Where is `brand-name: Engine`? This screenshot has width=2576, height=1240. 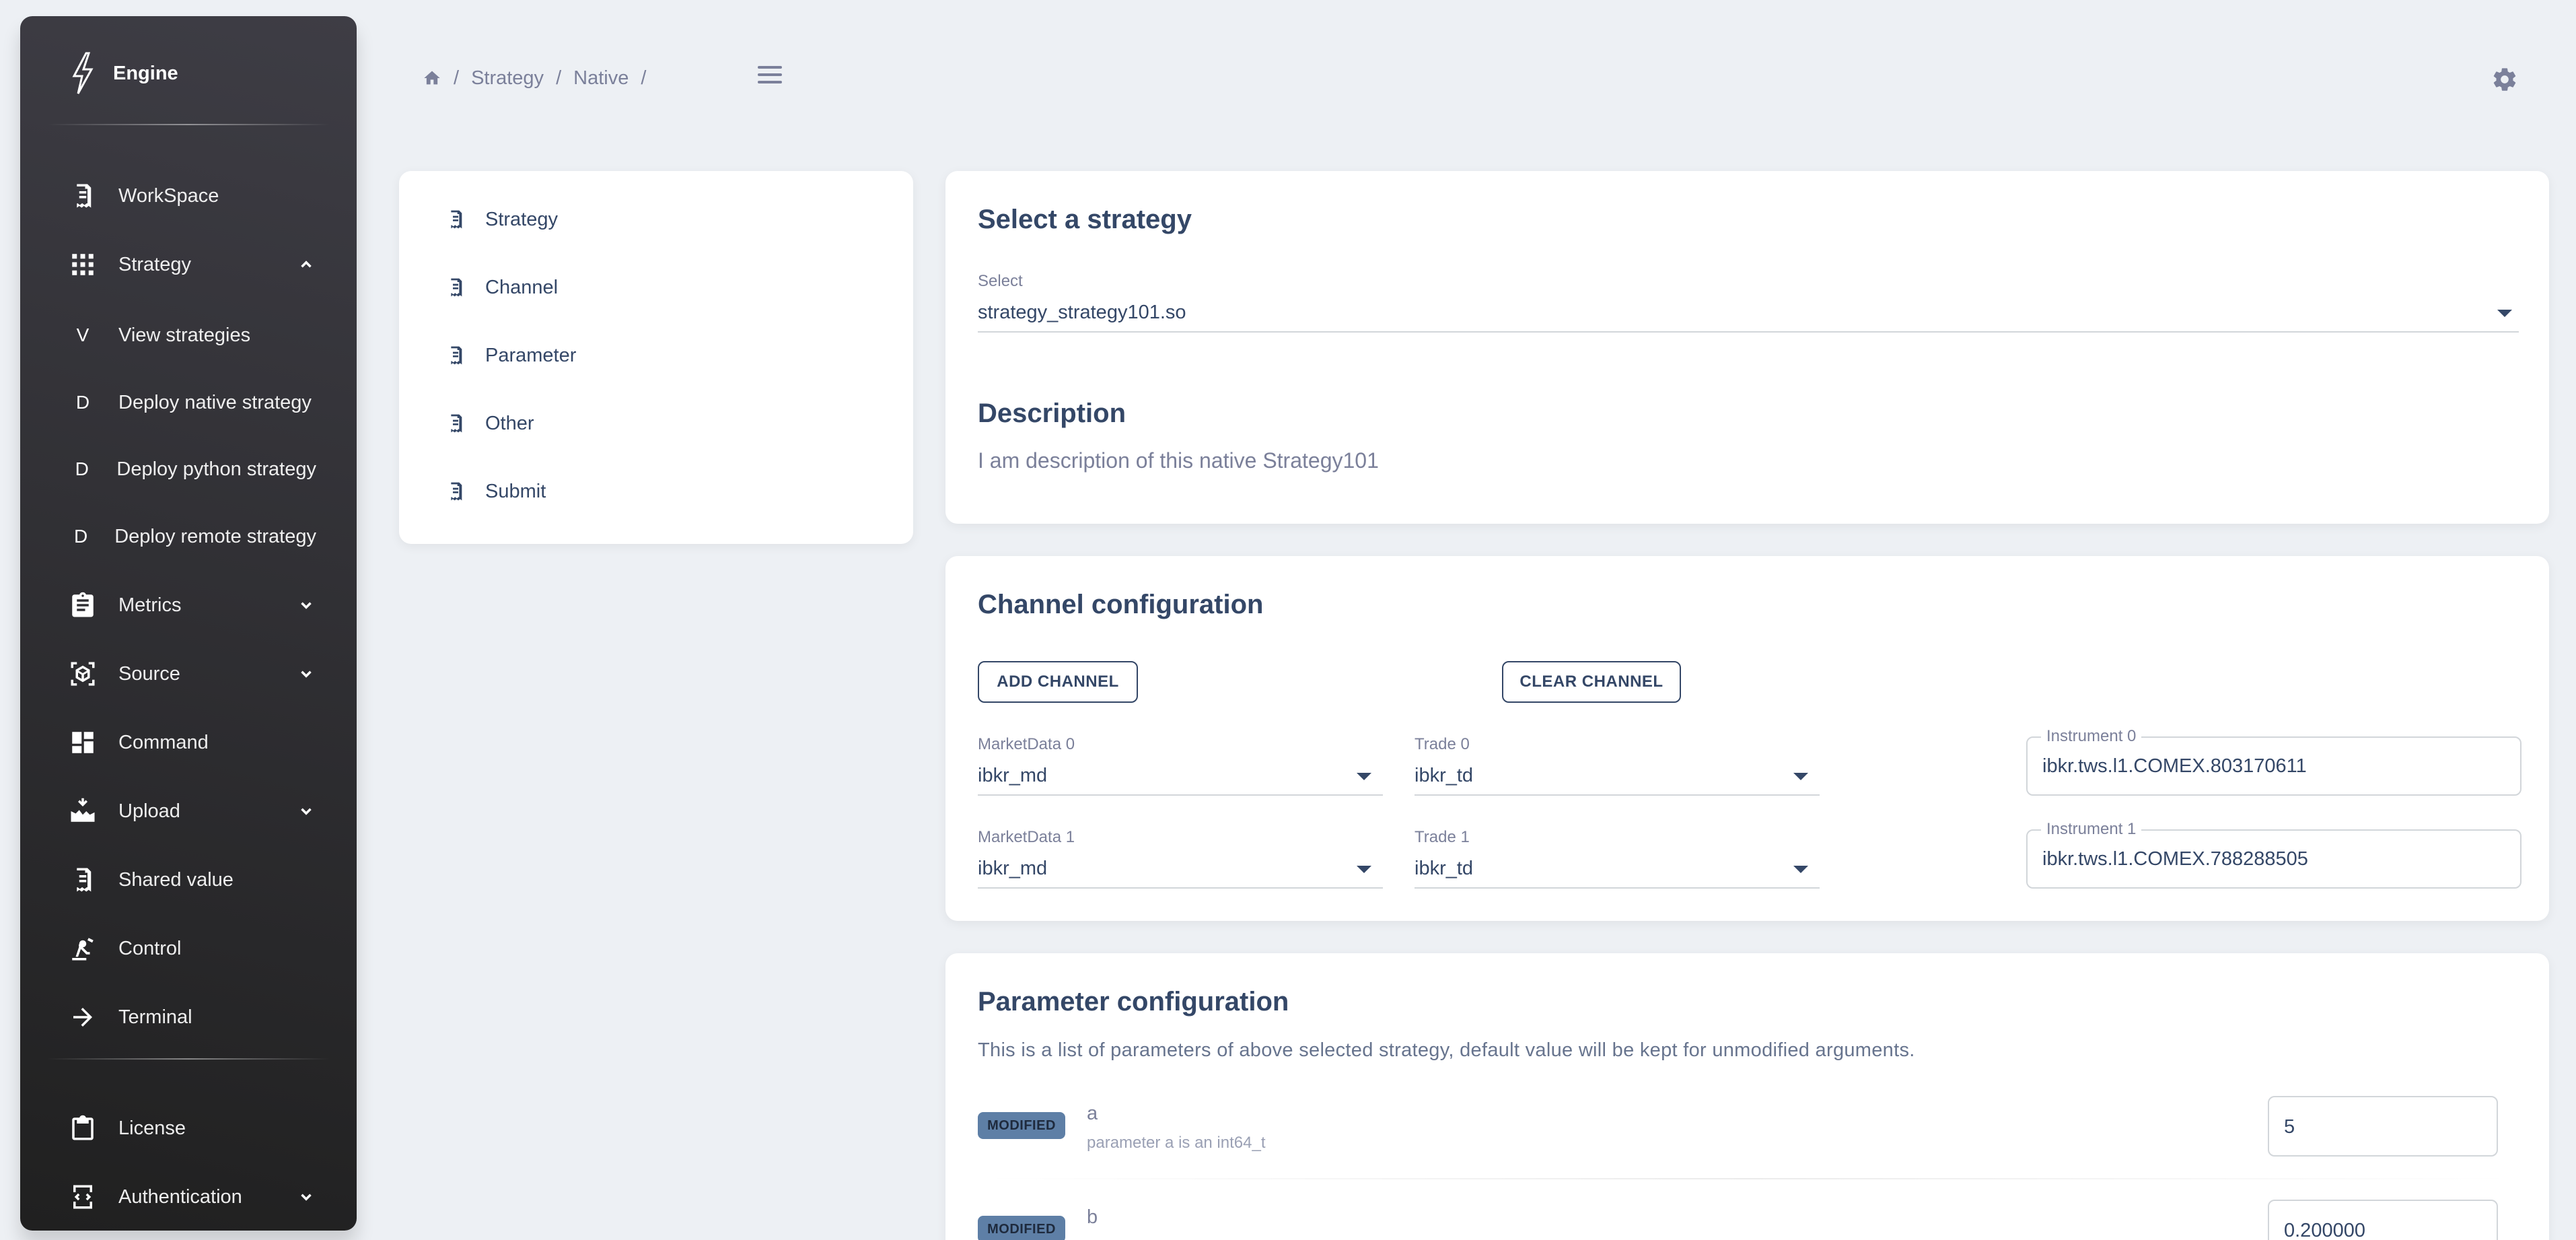
brand-name: Engine is located at coordinates (145, 73).